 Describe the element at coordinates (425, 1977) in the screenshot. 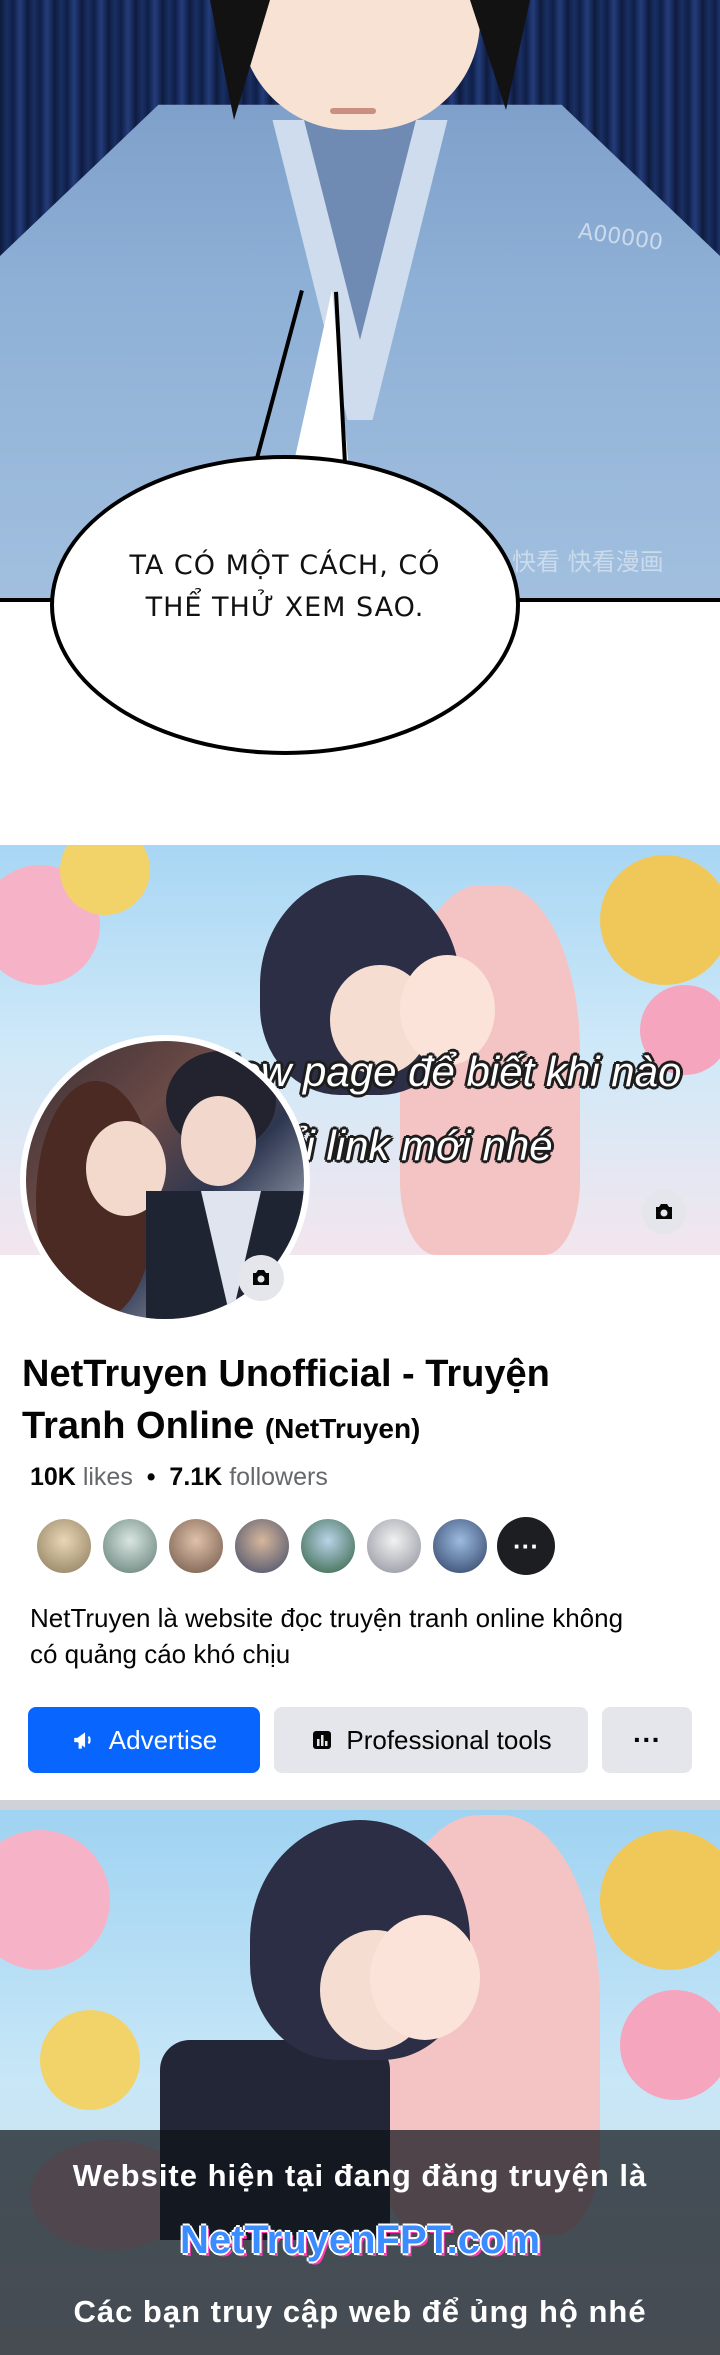

I see `bride-face` at that location.